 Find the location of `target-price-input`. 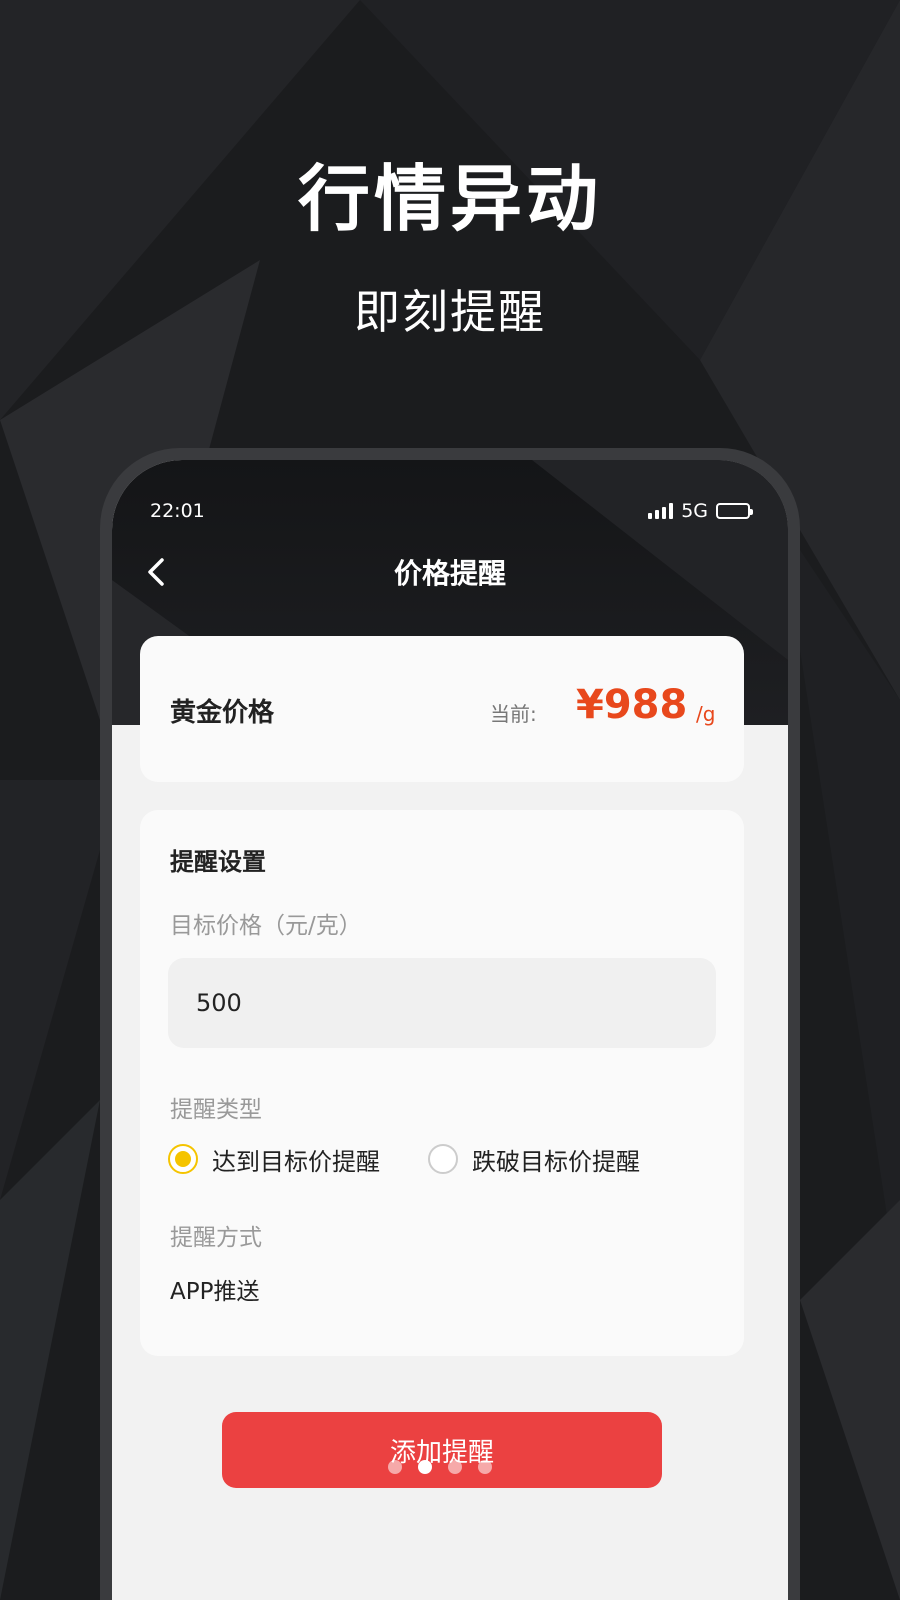

target-price-input is located at coordinates (442, 1003).